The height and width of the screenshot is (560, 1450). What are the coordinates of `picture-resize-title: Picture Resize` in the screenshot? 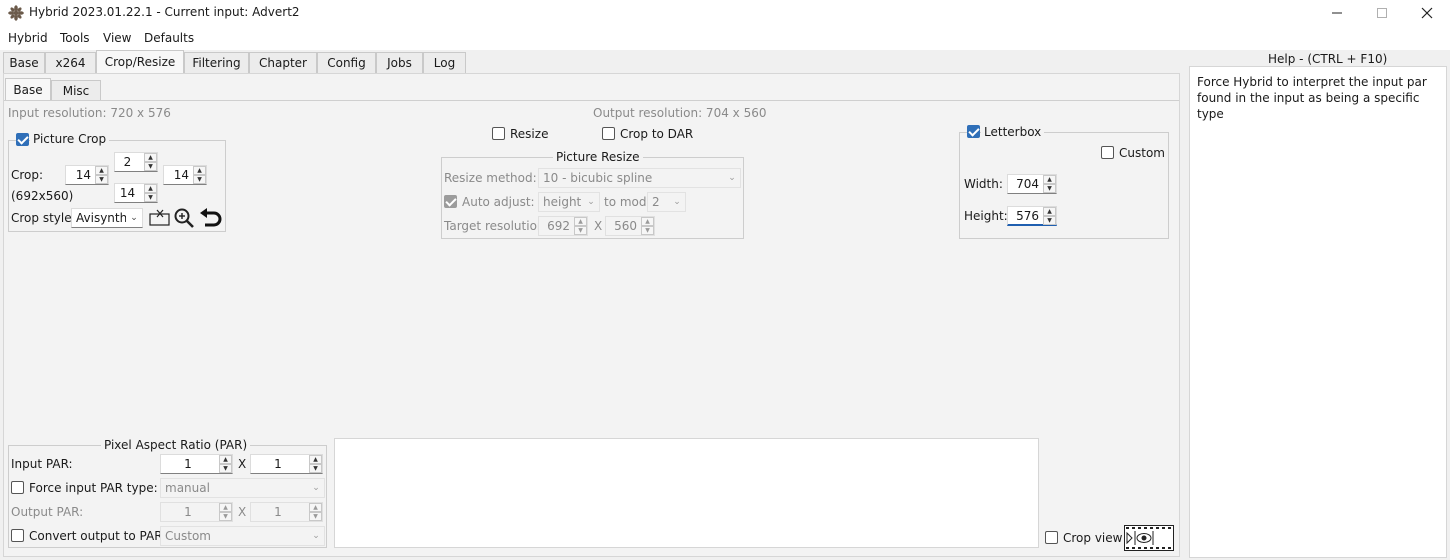 It's located at (598, 157).